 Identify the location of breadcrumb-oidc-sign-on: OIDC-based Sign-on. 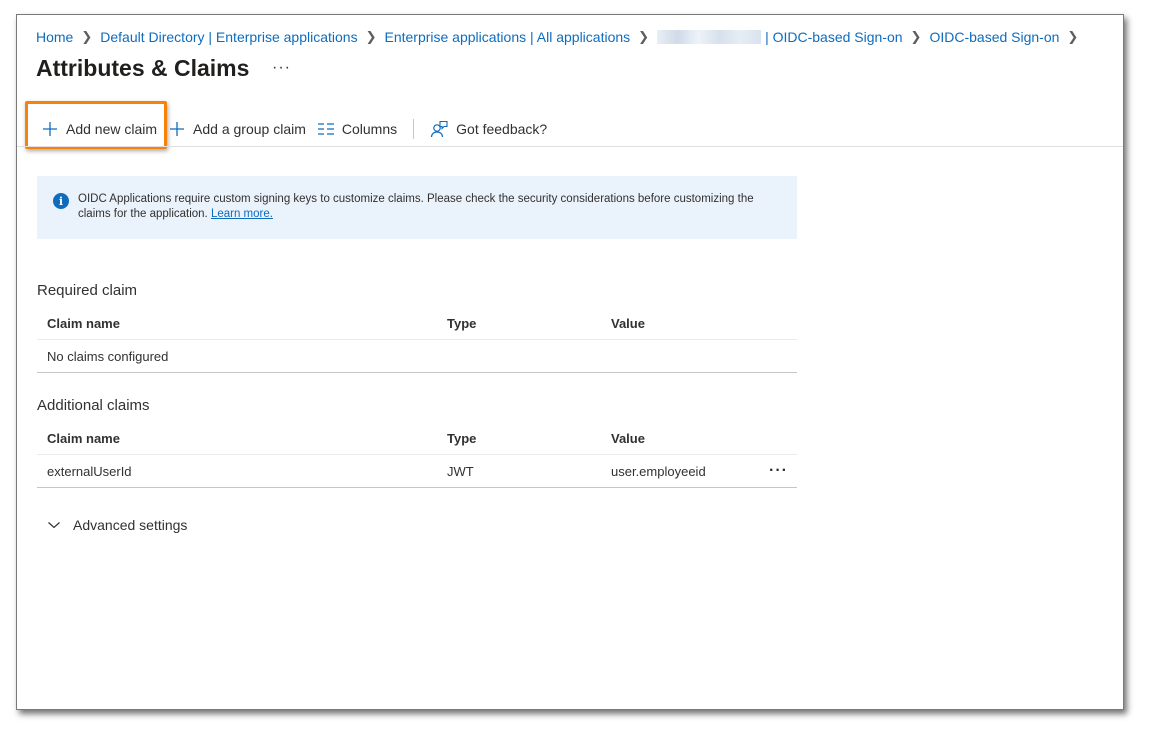
(994, 37).